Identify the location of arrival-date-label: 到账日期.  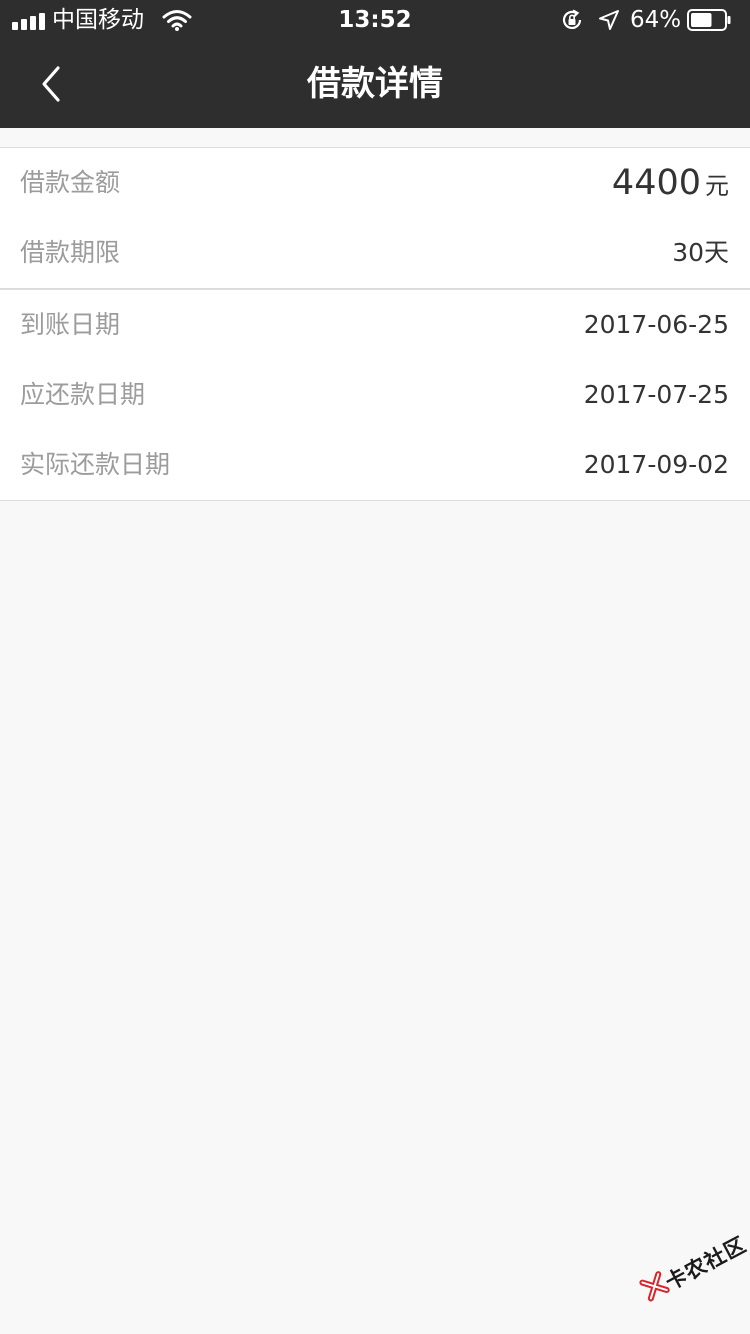
(70, 324).